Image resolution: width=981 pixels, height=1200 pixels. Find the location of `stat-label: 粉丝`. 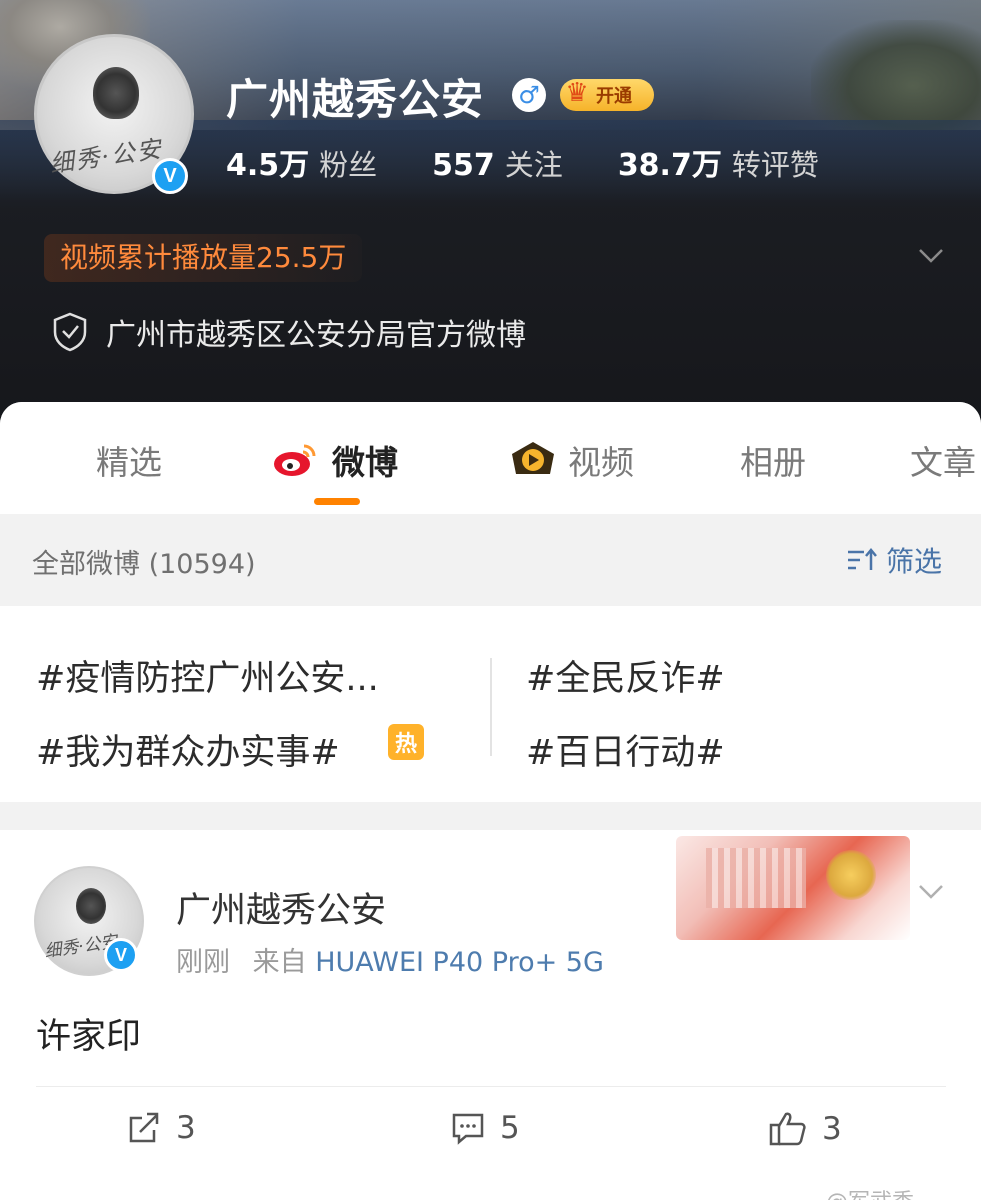

stat-label: 粉丝 is located at coordinates (348, 165).